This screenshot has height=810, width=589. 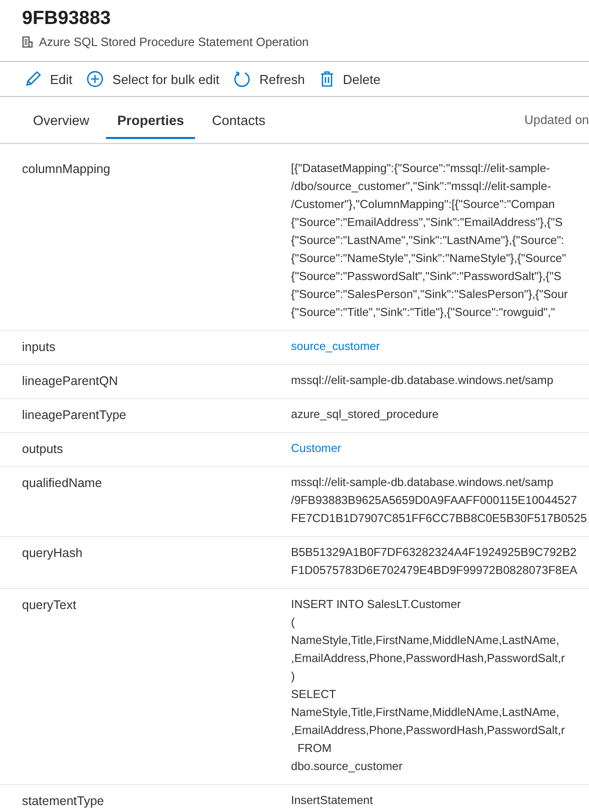 I want to click on property-link: Customer, so click(x=440, y=449).